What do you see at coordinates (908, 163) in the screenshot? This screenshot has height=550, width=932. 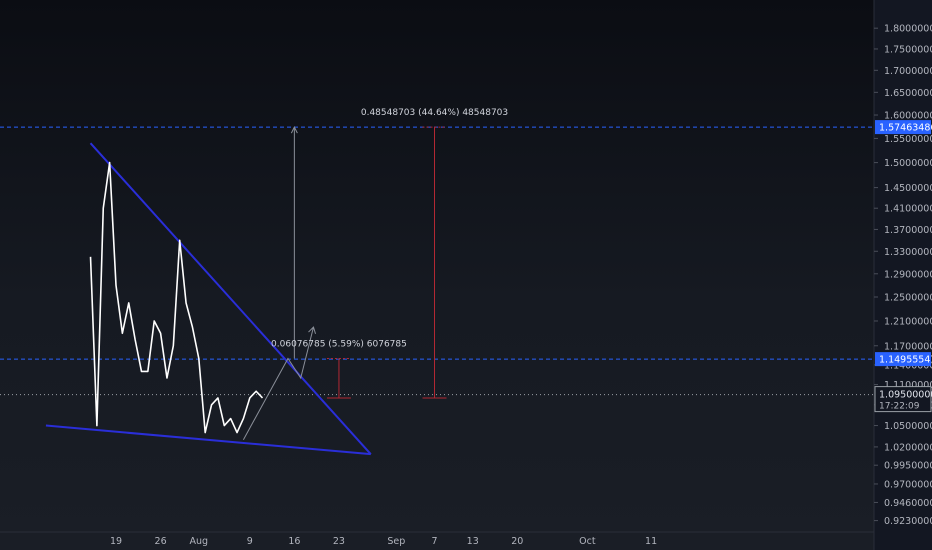 I see `y-tick-label: 1.500000000` at bounding box center [908, 163].